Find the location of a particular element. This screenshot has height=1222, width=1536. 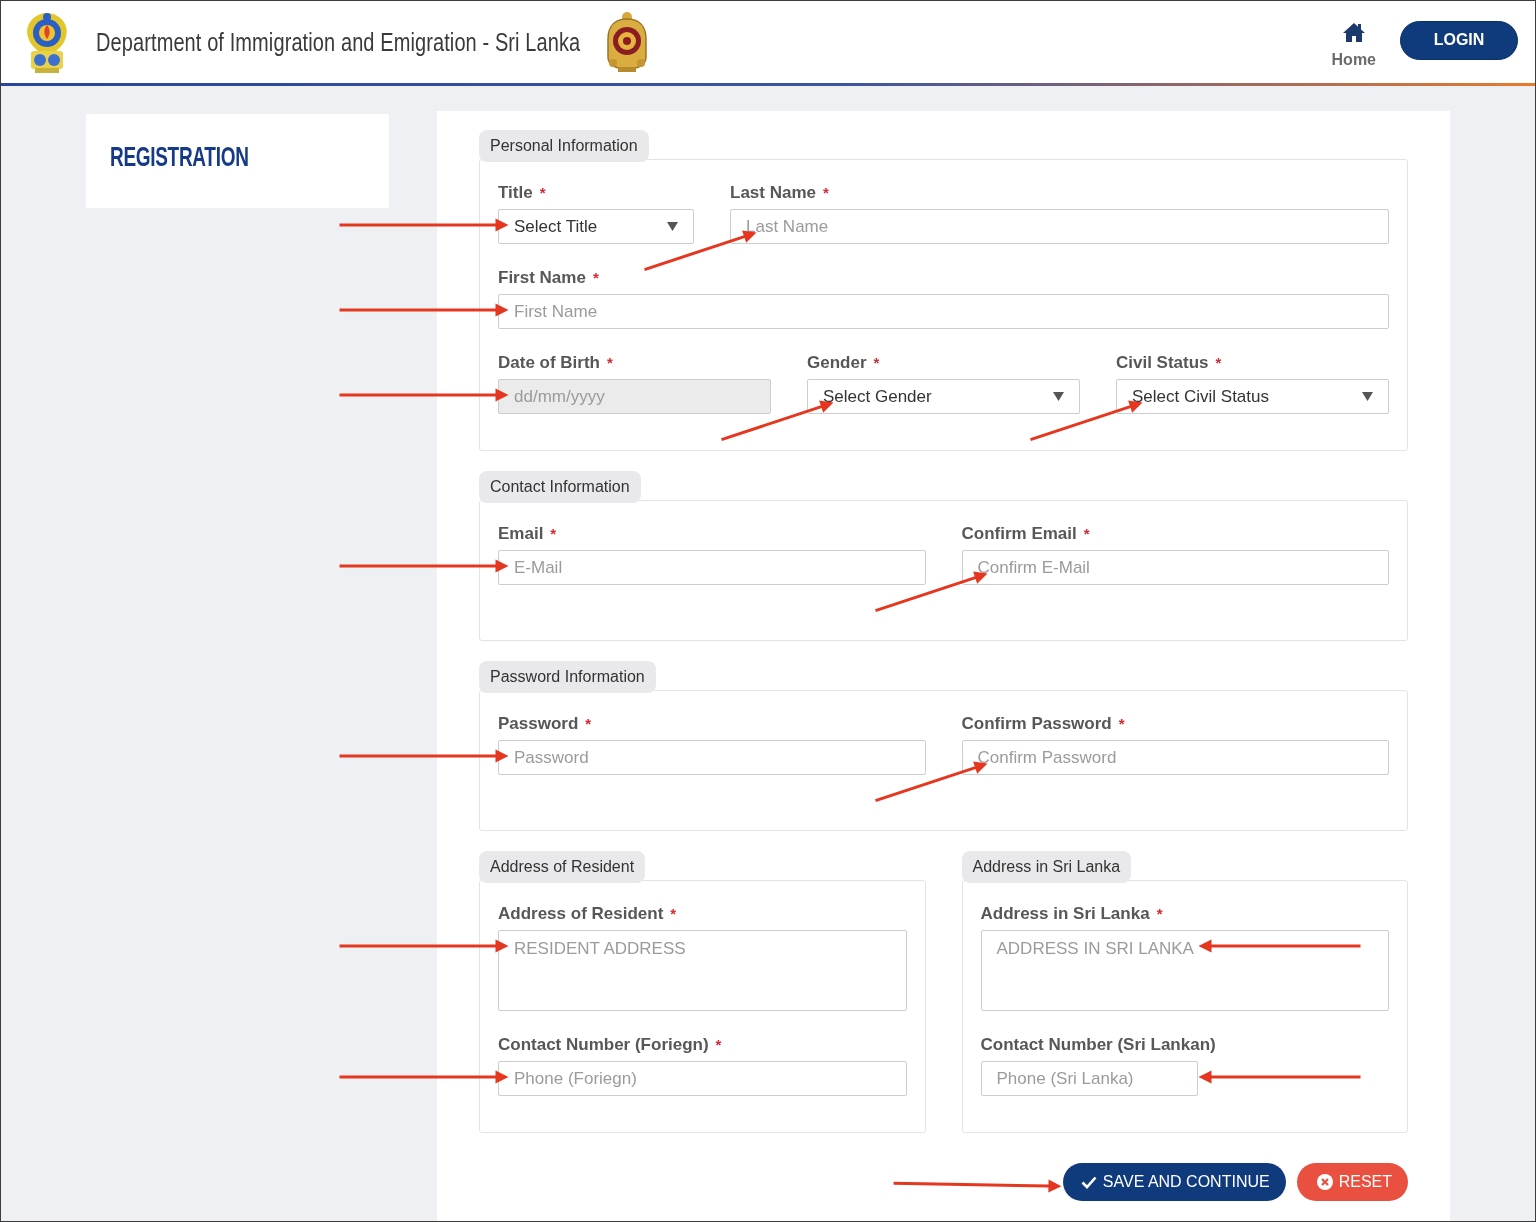

check-icon is located at coordinates (1088, 1182).